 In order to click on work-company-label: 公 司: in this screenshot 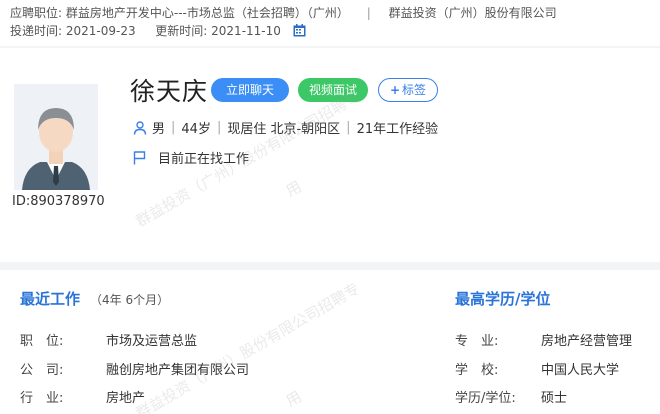, I will do `click(42, 370)`.